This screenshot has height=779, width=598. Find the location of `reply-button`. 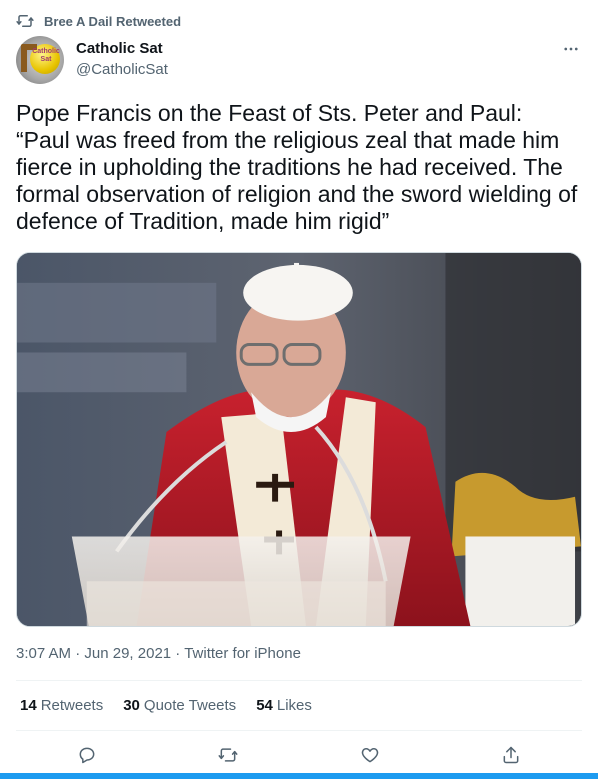

reply-button is located at coordinates (87, 755).